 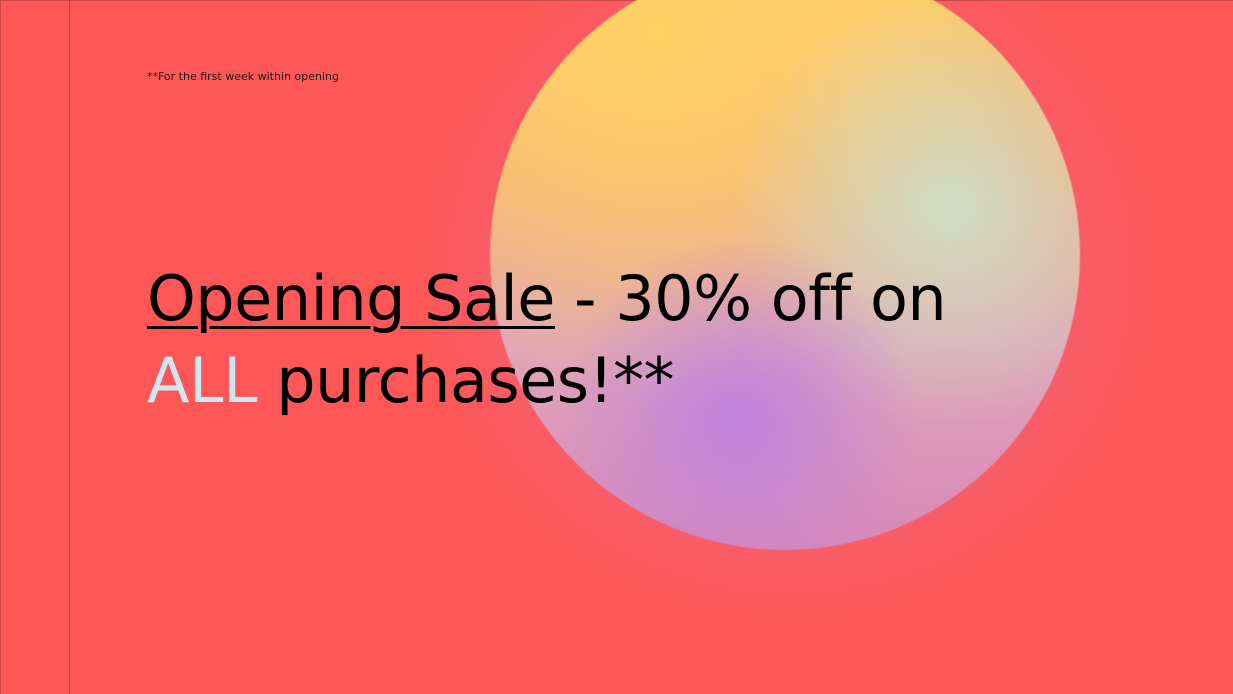 What do you see at coordinates (750, 298) in the screenshot?
I see `headline-line1-rest: - 30% off on` at bounding box center [750, 298].